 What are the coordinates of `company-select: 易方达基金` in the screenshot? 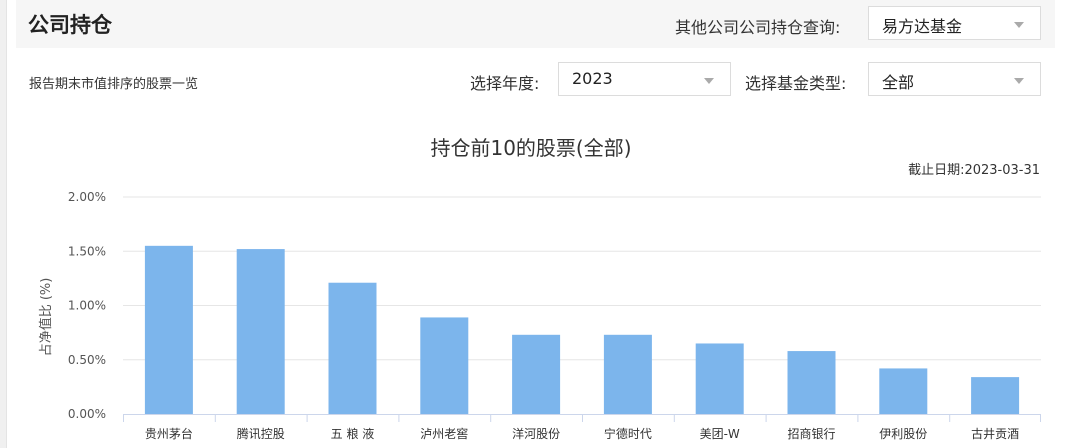 It's located at (954, 23).